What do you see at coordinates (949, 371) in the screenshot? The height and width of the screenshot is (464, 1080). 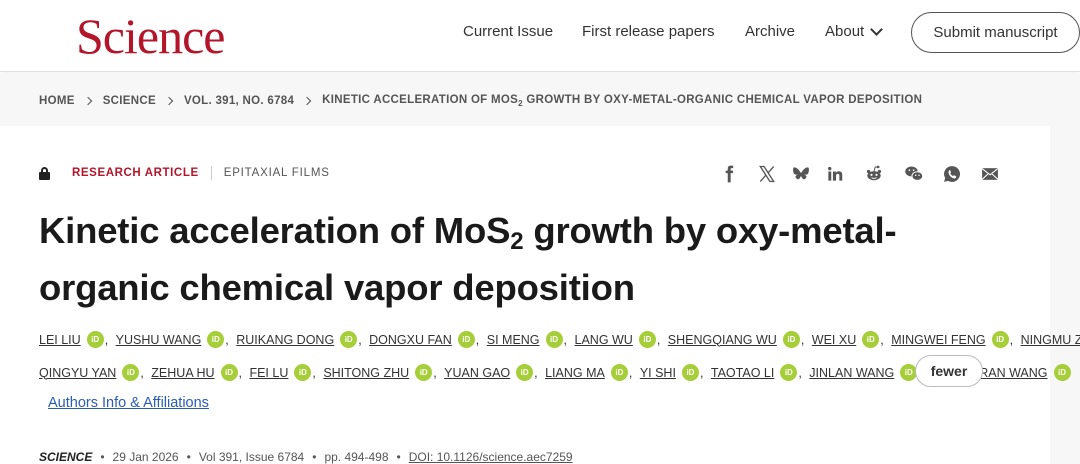 I see `fewer-authors-button: fewer` at bounding box center [949, 371].